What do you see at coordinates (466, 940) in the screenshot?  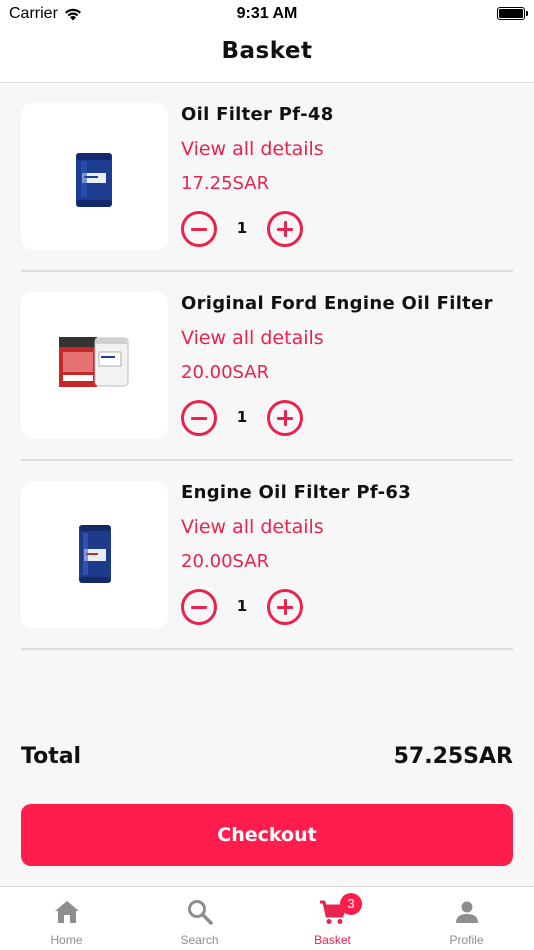 I see `tab-label: Profile` at bounding box center [466, 940].